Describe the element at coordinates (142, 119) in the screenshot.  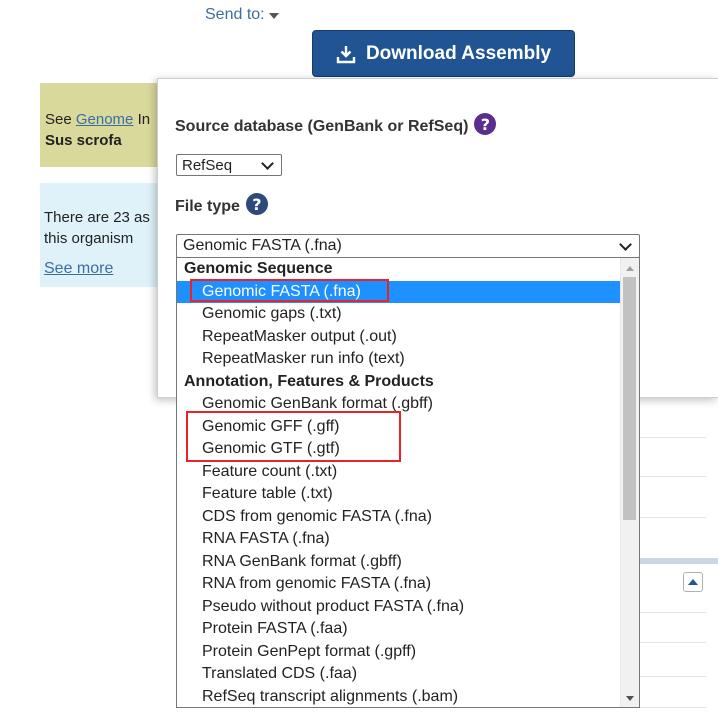
I see `genome-info-suffix: In` at that location.